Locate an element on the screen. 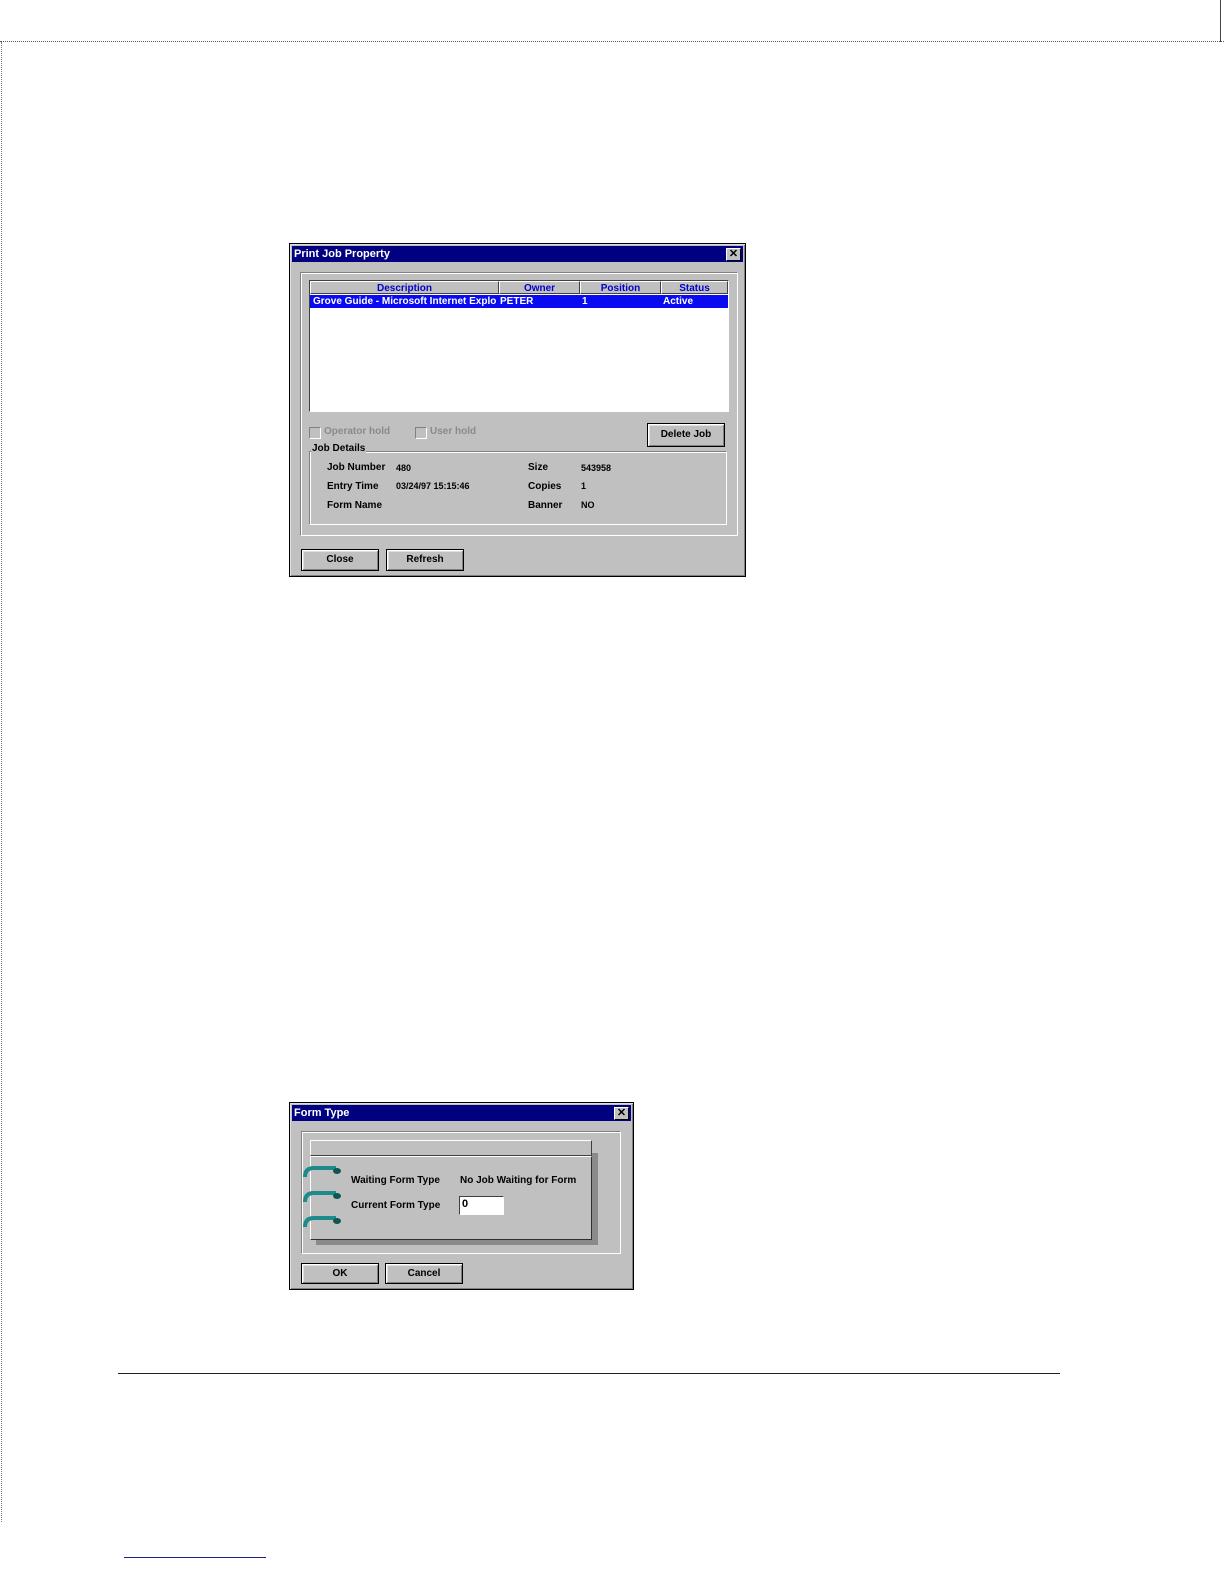 This screenshot has width=1224, height=1584. ok-button: OK is located at coordinates (340, 1273).